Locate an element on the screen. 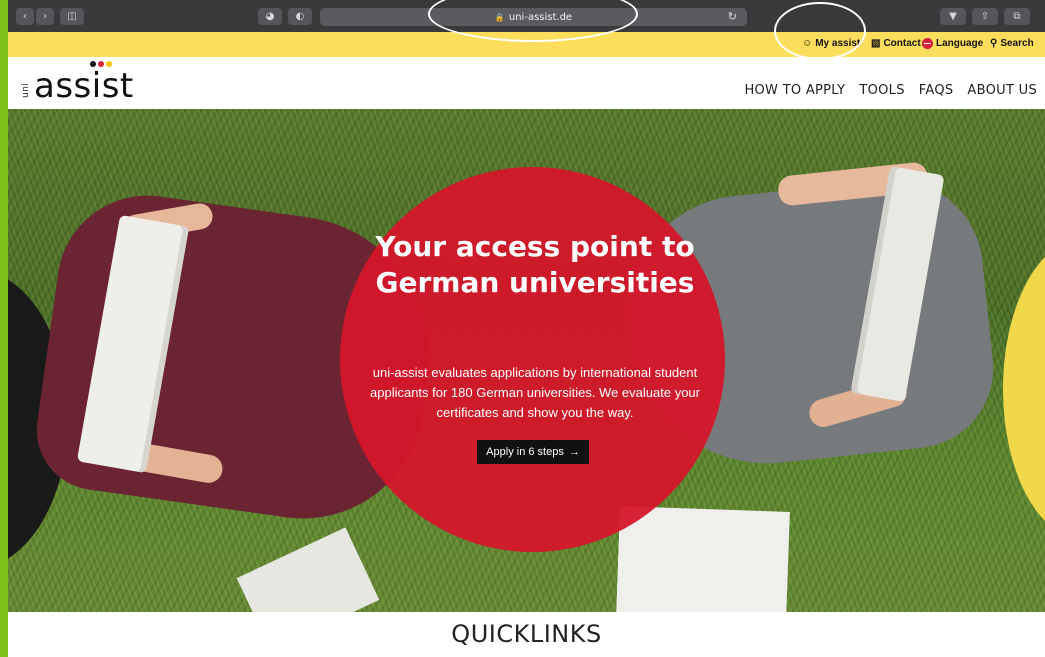 The width and height of the screenshot is (1045, 657). logo-small-text: uni is located at coordinates (26, 90).